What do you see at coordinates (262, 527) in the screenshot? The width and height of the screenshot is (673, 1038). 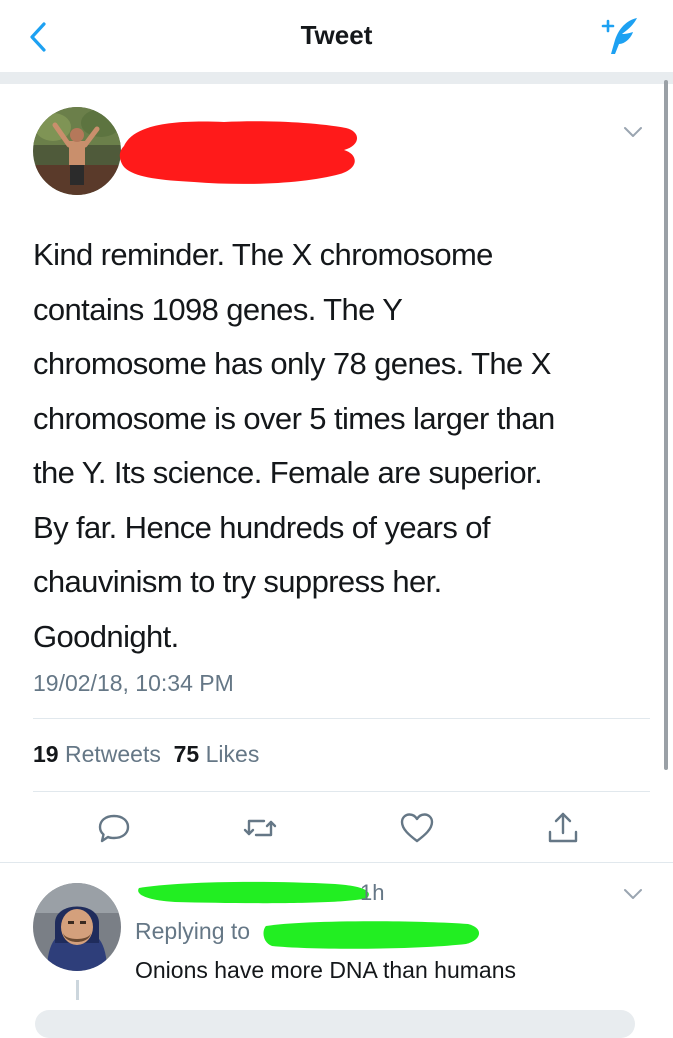 I see `tweet-text-line: By far. Hence hundreds of years of` at bounding box center [262, 527].